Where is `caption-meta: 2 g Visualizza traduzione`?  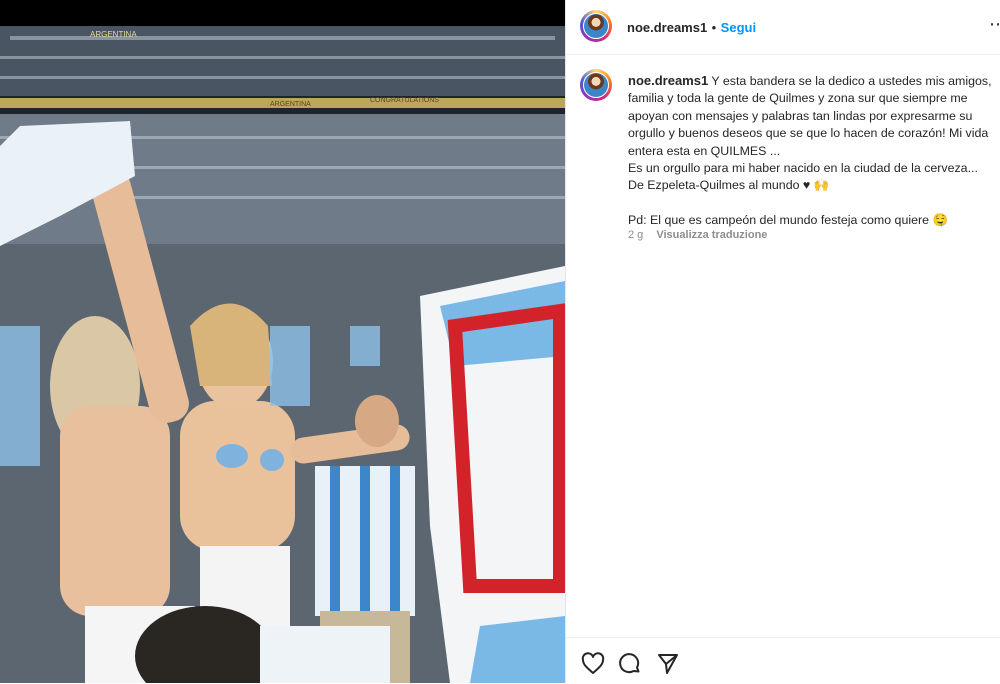
caption-meta: 2 g Visualizza traduzione is located at coordinates (697, 235).